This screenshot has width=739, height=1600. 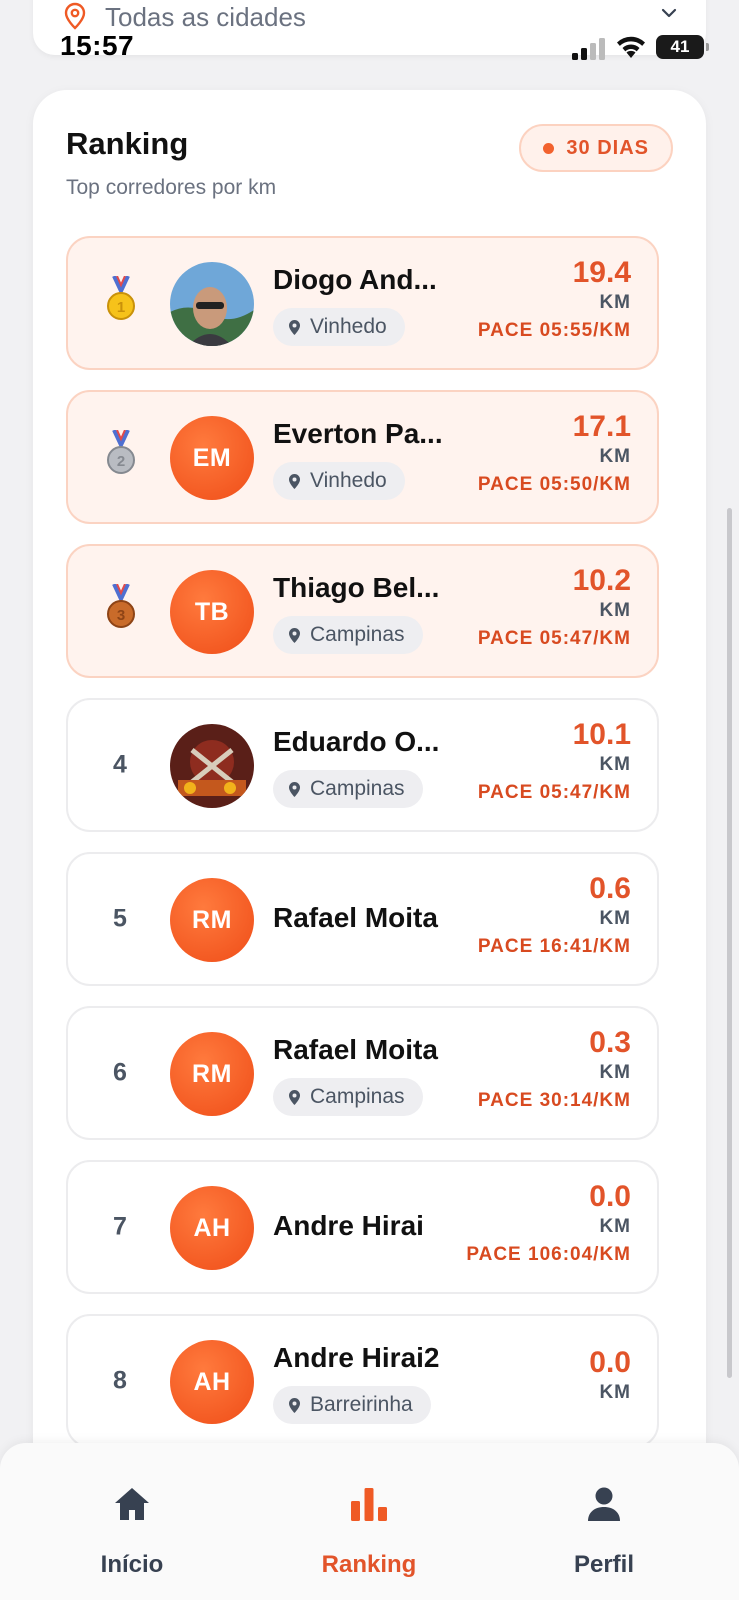 I want to click on home-icon, so click(x=132, y=1504).